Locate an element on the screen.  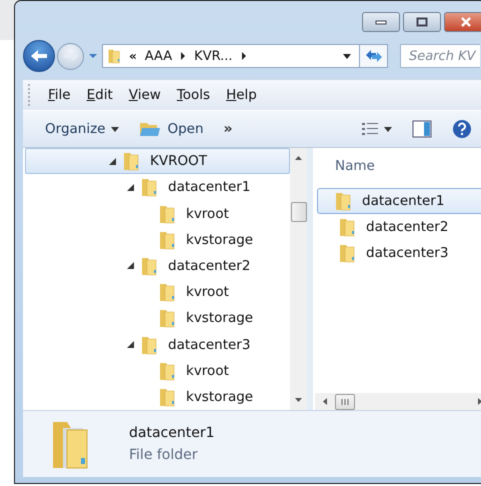
tree-item: datacenter3 is located at coordinates (157, 344).